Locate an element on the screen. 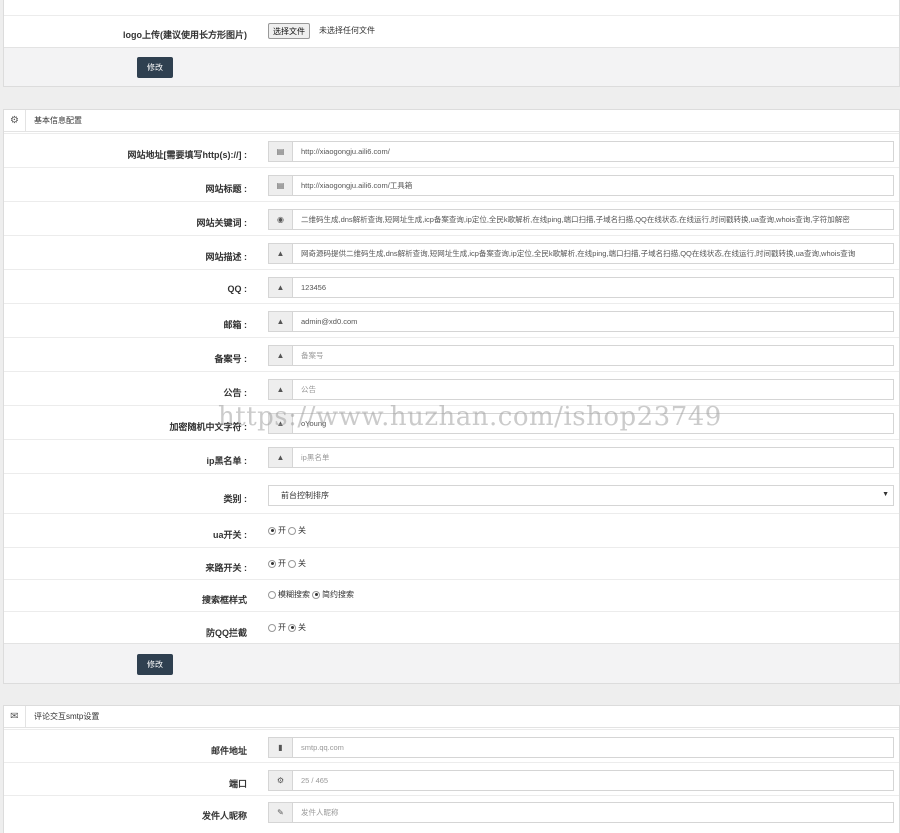 This screenshot has width=900, height=833. field-label: 发件人昵称 is located at coordinates (224, 816).